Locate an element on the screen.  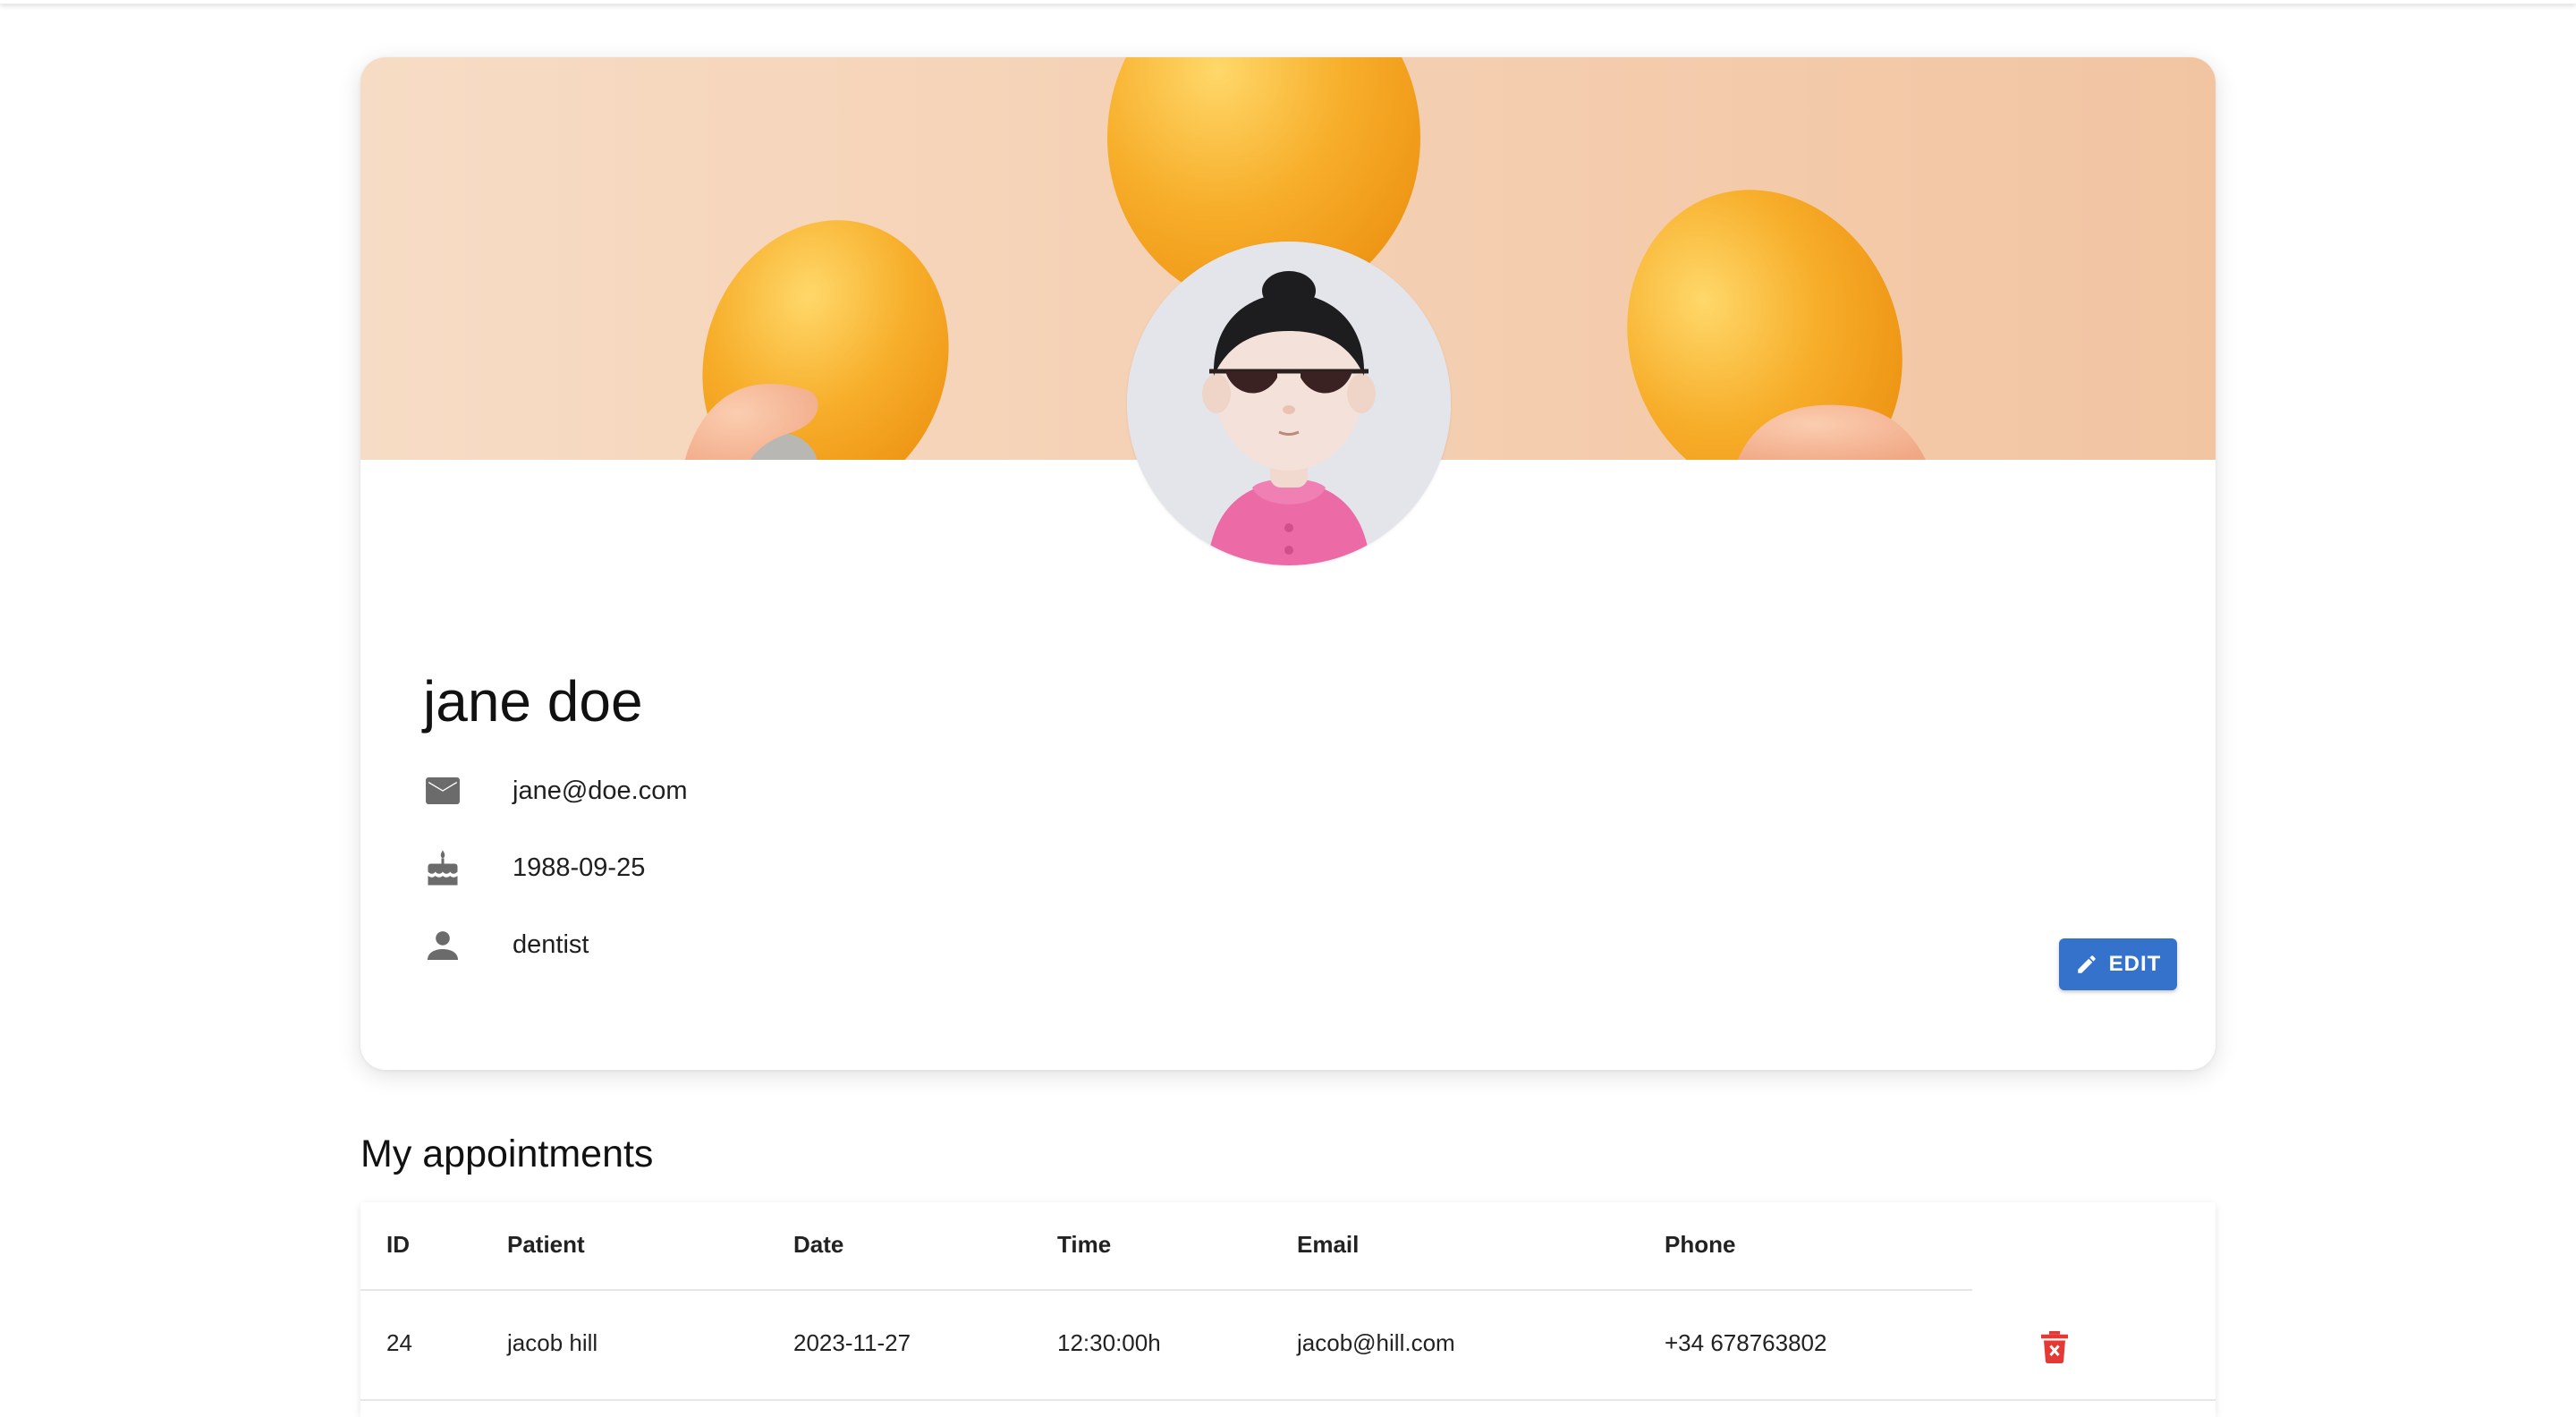
column-header-date: Date is located at coordinates (818, 1244).